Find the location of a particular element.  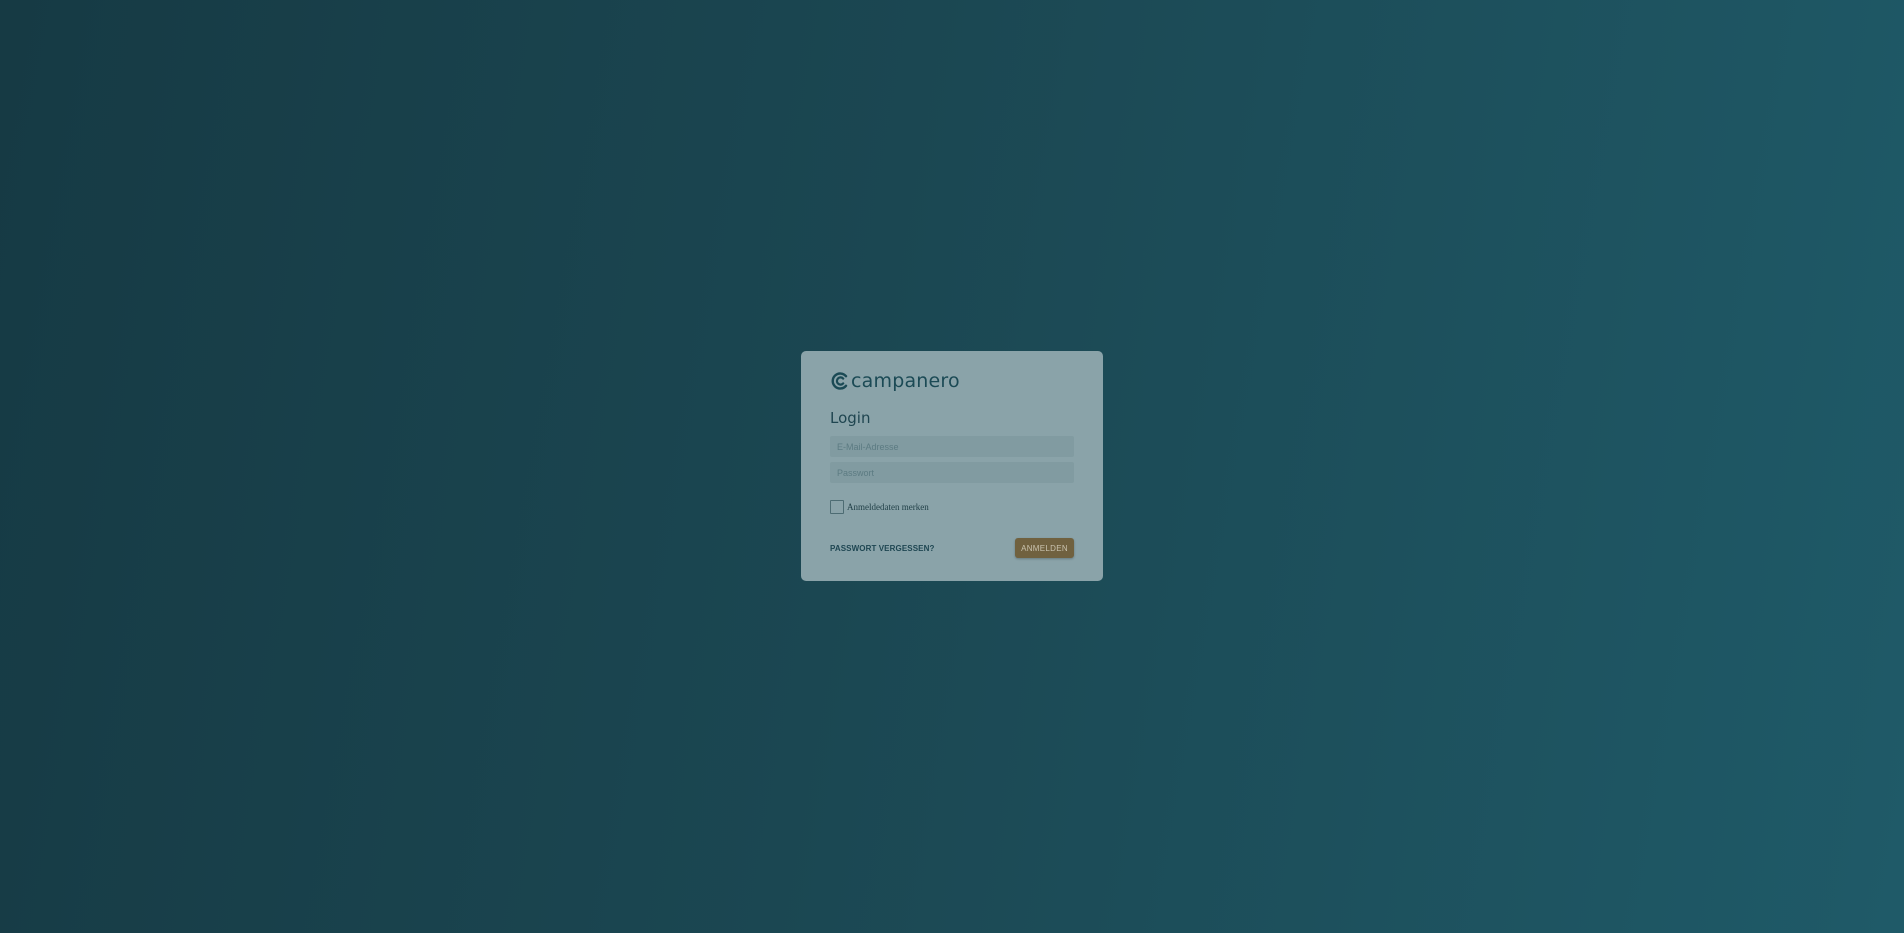

campanero-logo-mark-icon is located at coordinates (839, 381).